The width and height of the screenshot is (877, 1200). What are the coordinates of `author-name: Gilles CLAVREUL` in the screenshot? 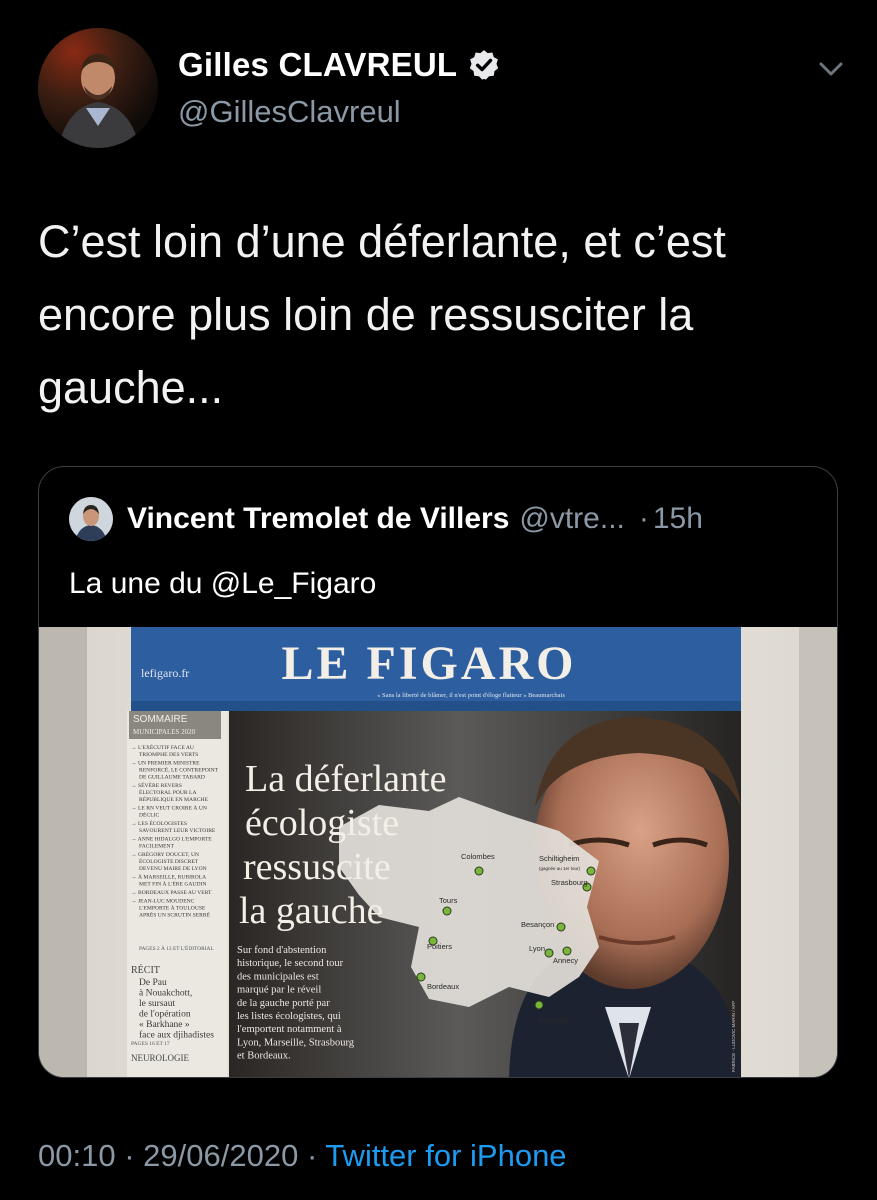 It's located at (317, 65).